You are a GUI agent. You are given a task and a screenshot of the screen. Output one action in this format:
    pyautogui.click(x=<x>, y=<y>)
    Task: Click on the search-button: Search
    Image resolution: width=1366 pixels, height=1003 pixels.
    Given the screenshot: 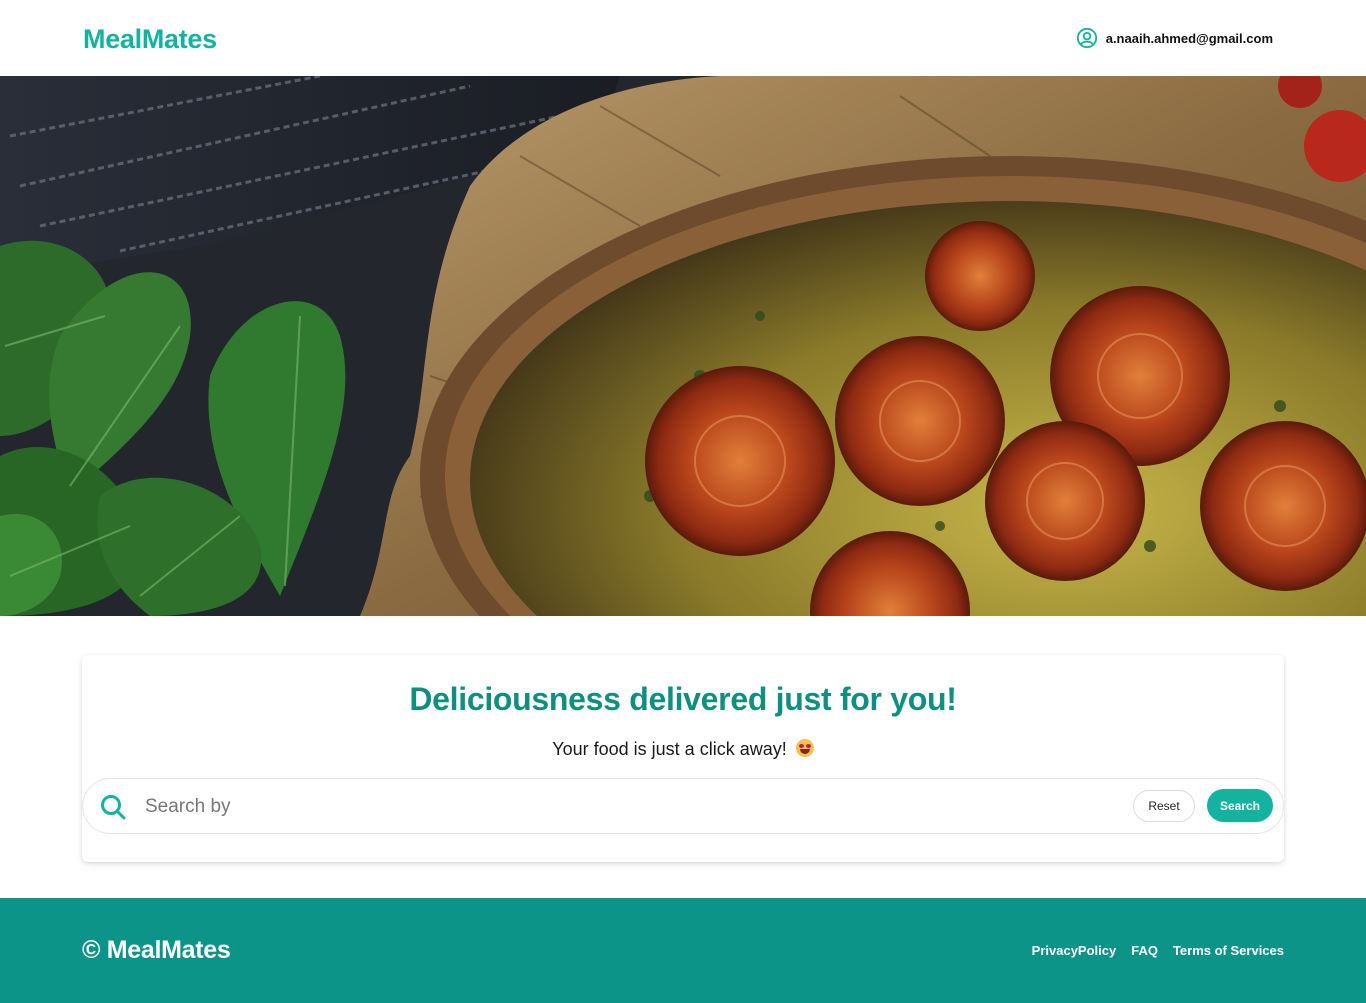 What is the action you would take?
    pyautogui.click(x=1240, y=805)
    